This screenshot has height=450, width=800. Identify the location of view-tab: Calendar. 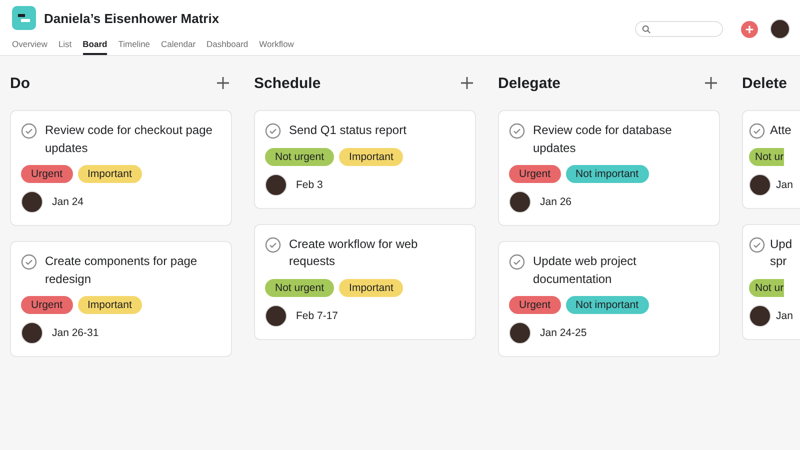
(178, 47).